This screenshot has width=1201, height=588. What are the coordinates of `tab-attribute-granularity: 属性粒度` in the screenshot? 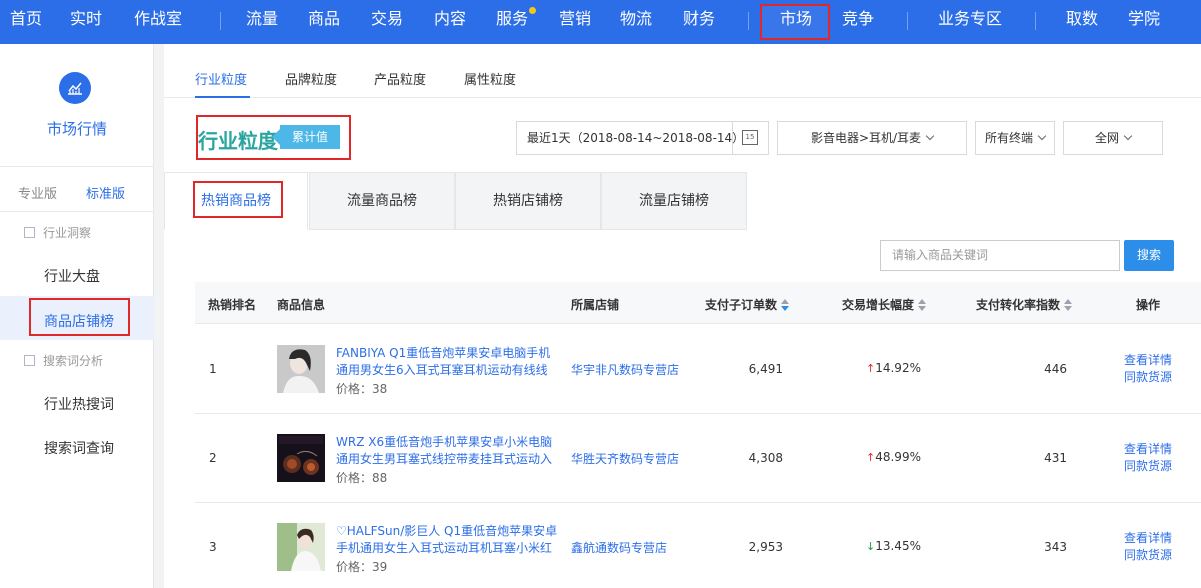 It's located at (490, 78).